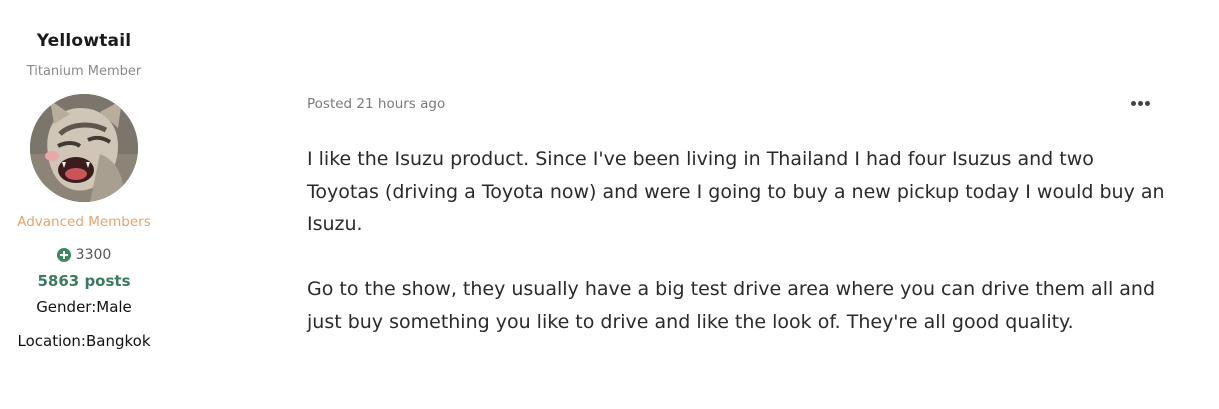 This screenshot has height=409, width=1219. What do you see at coordinates (84, 41) in the screenshot?
I see `author-name: Yellowtail` at bounding box center [84, 41].